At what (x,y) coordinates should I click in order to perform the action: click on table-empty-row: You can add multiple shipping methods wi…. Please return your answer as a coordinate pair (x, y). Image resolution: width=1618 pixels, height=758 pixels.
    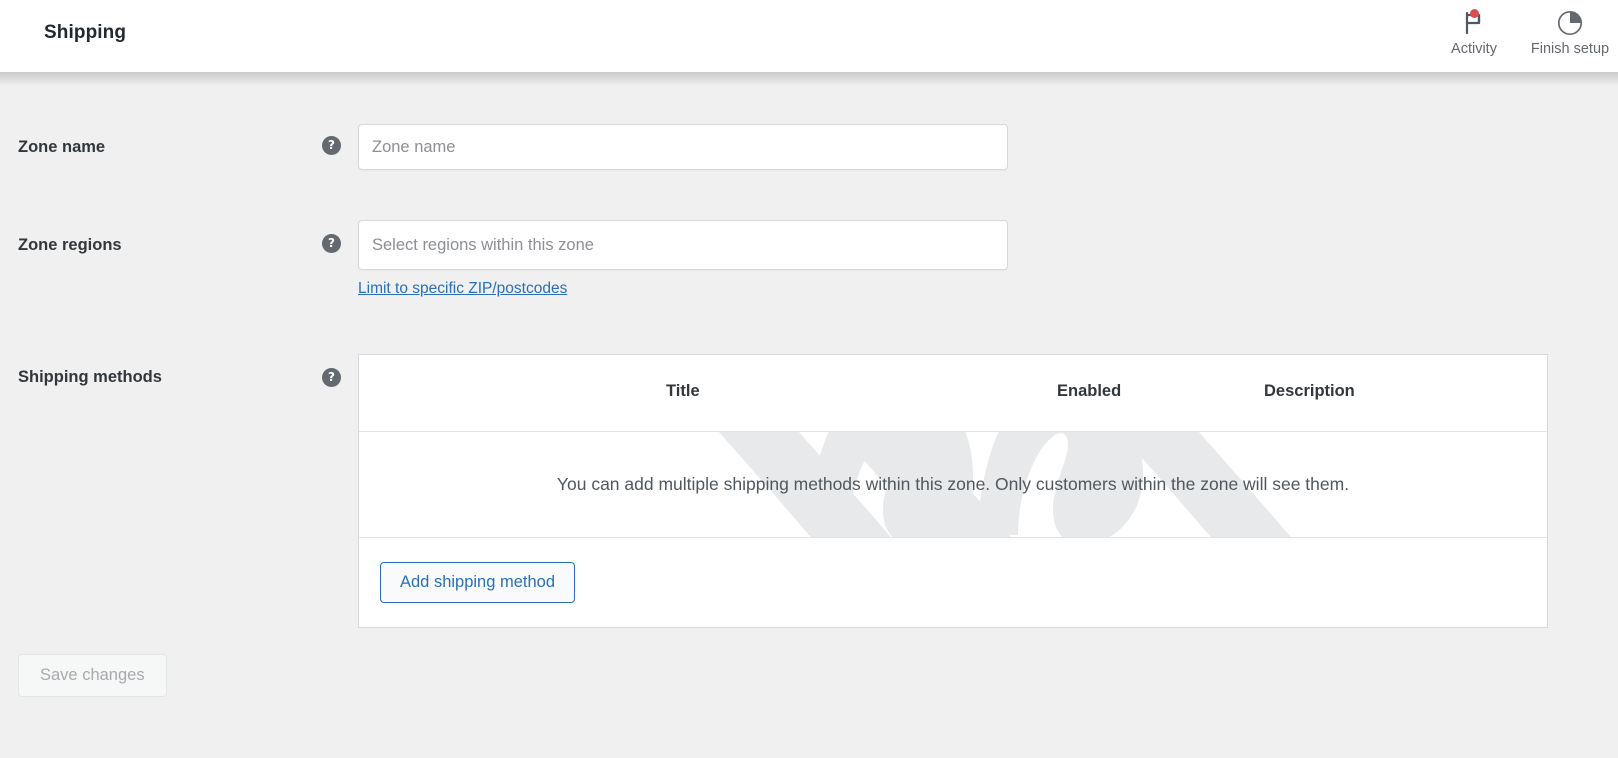
    Looking at the image, I should click on (953, 485).